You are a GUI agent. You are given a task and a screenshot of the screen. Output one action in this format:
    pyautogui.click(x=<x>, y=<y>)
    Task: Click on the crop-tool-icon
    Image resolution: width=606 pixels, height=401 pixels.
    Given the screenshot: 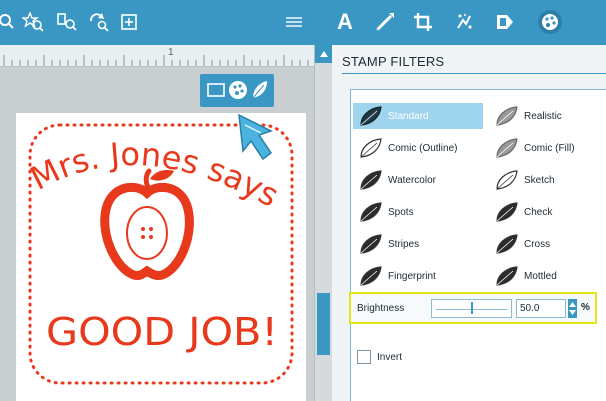 What is the action you would take?
    pyautogui.click(x=423, y=22)
    